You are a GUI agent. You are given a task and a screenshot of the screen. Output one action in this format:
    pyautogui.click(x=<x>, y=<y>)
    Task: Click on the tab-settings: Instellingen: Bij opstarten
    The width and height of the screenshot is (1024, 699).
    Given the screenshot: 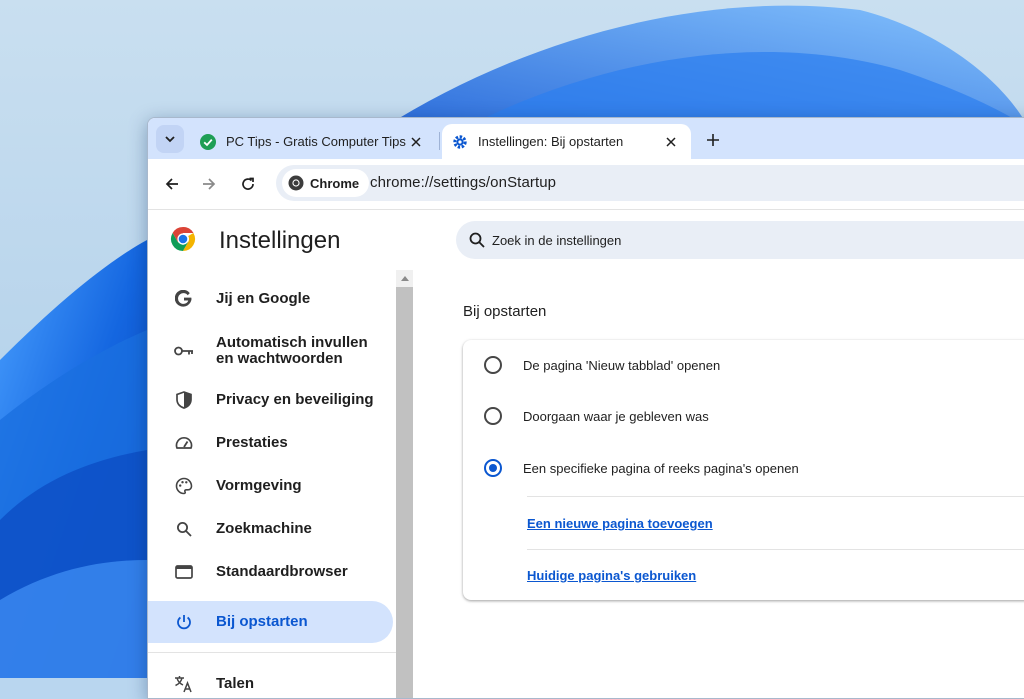 What is the action you would take?
    pyautogui.click(x=566, y=141)
    